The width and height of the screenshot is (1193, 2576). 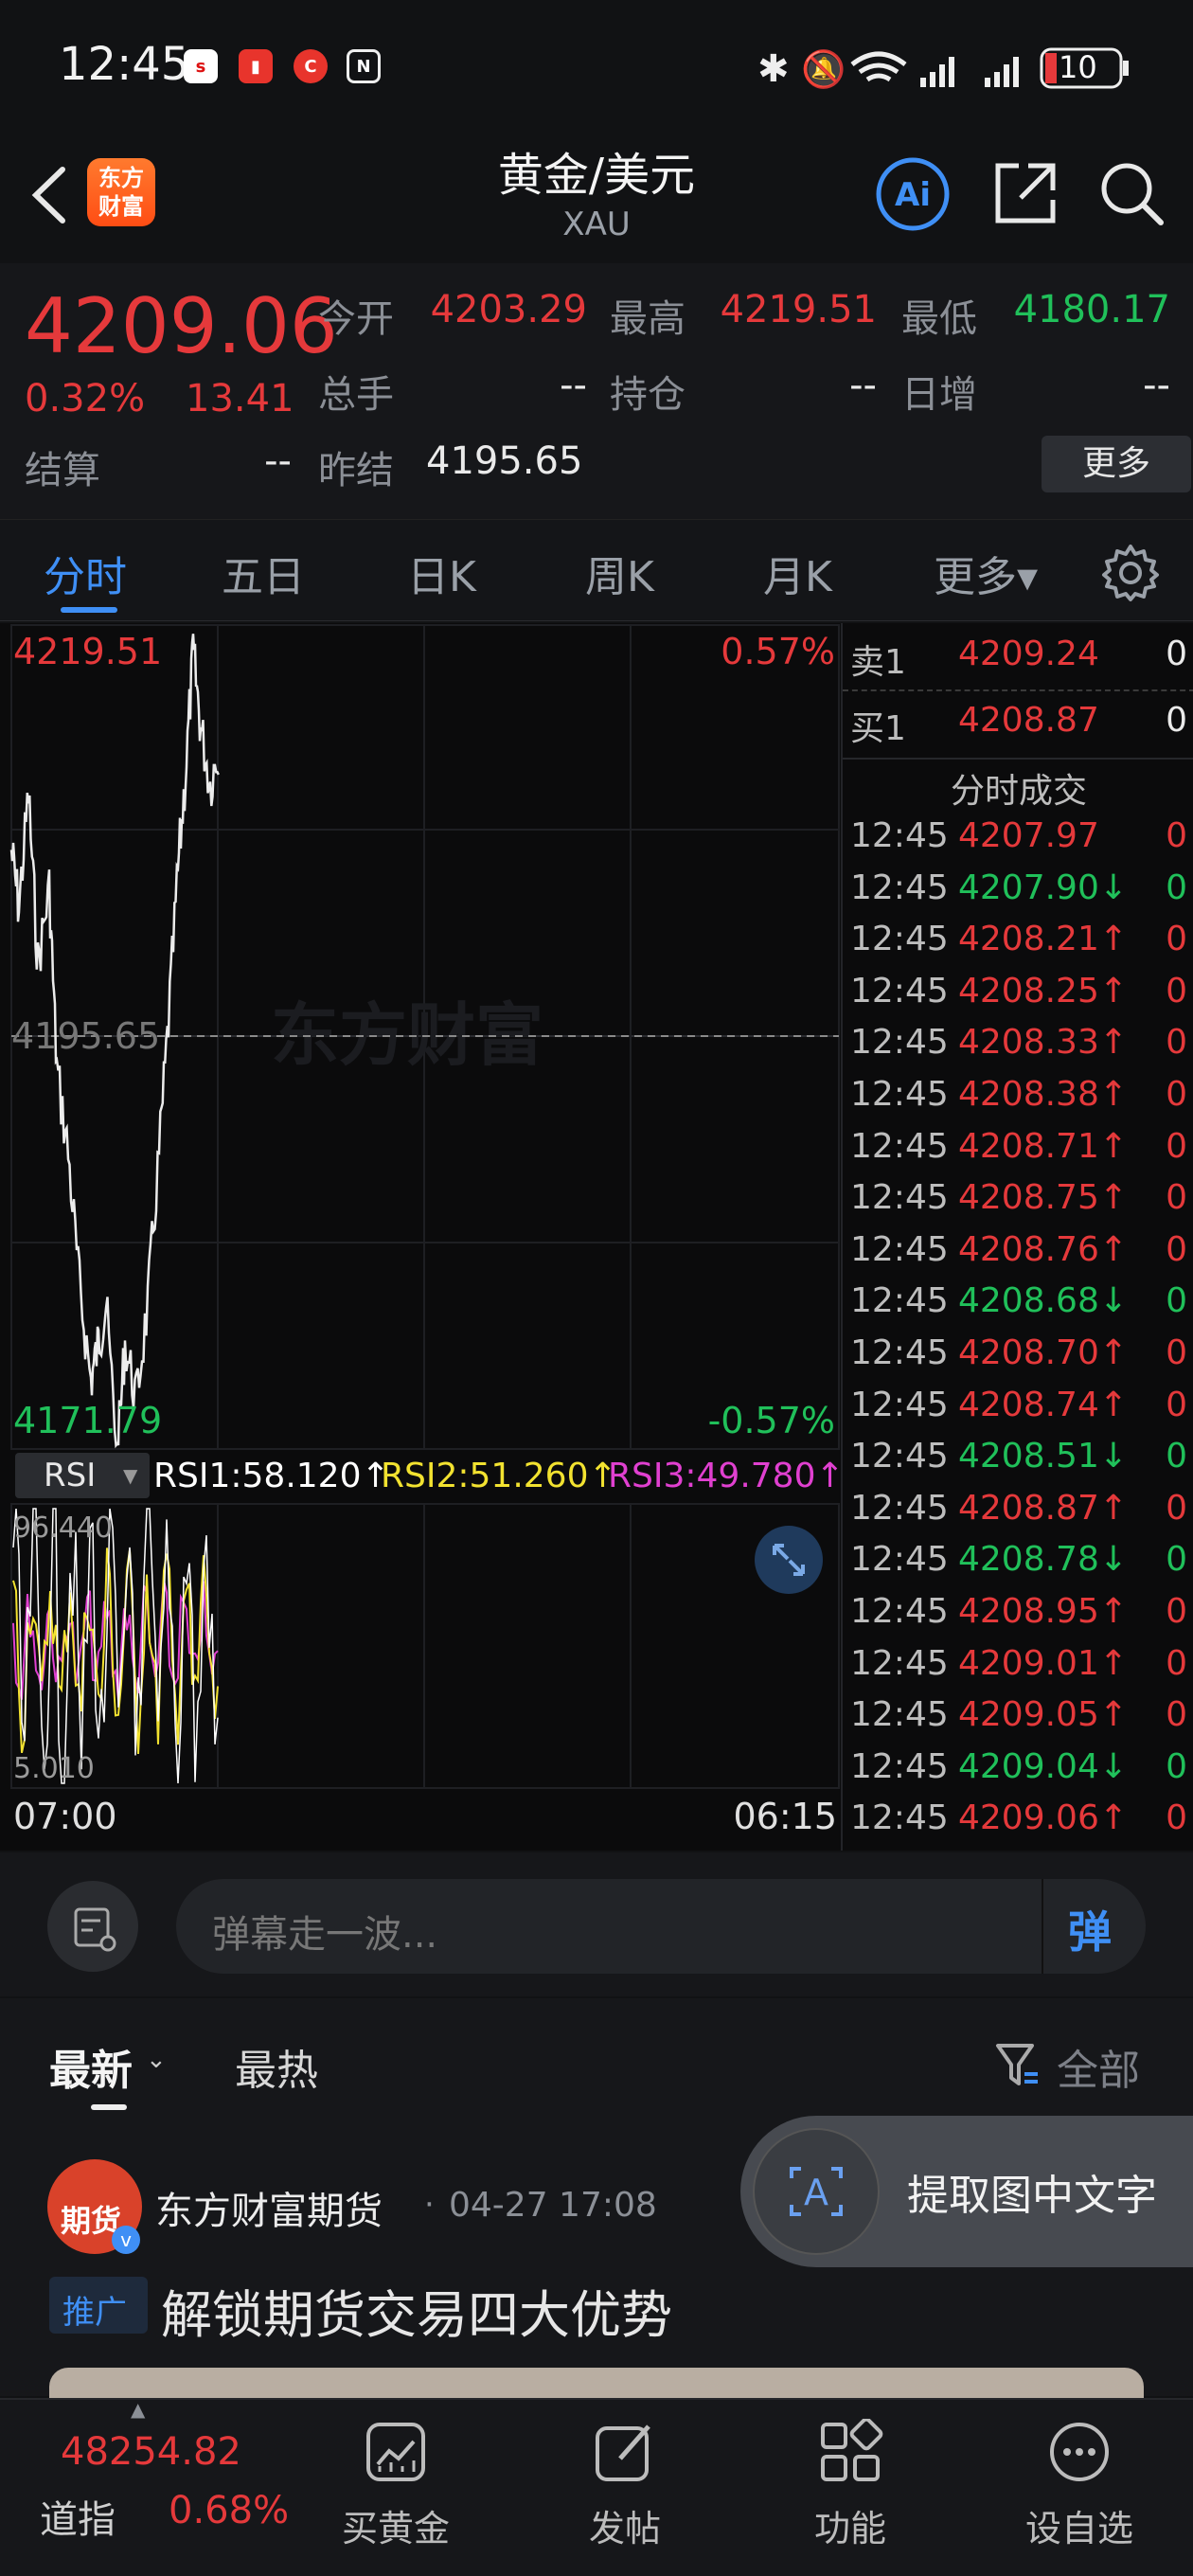 I want to click on bottom-nav: ▲ 48254.82 道指 0.68% 买黄金 发帖 功能 设自选, so click(x=596, y=2487).